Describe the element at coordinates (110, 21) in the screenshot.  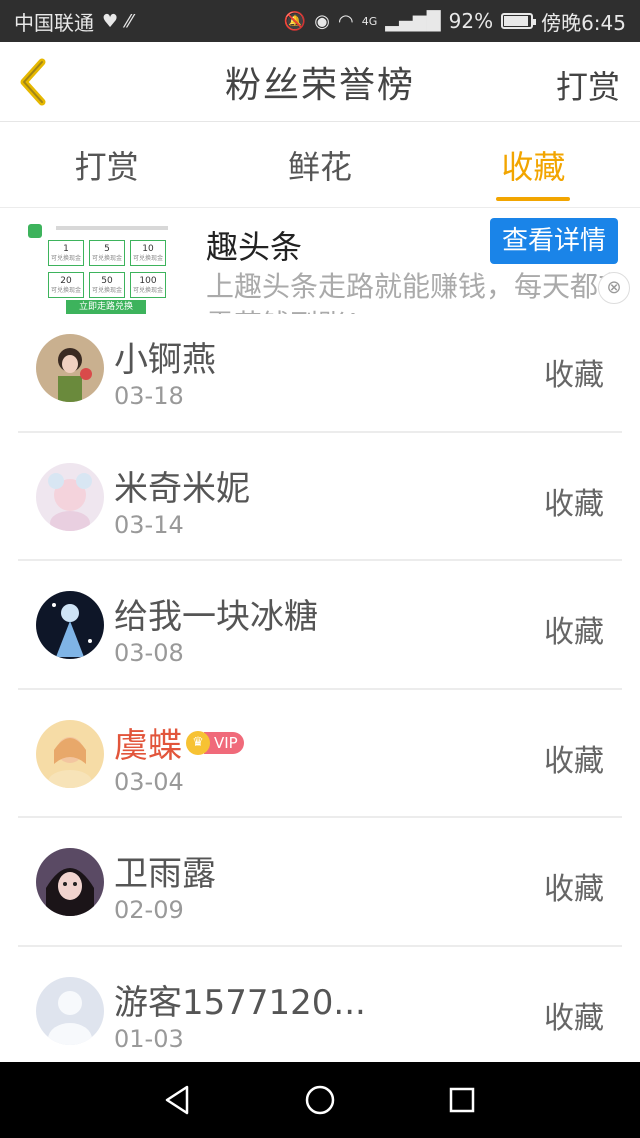
I see `heart-icon: ♥` at that location.